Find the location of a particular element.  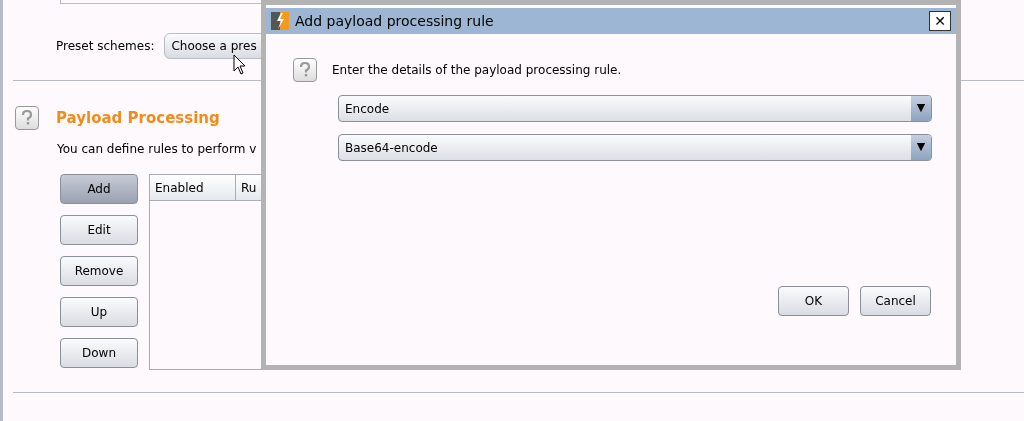

column-header: Enabled is located at coordinates (193, 187).